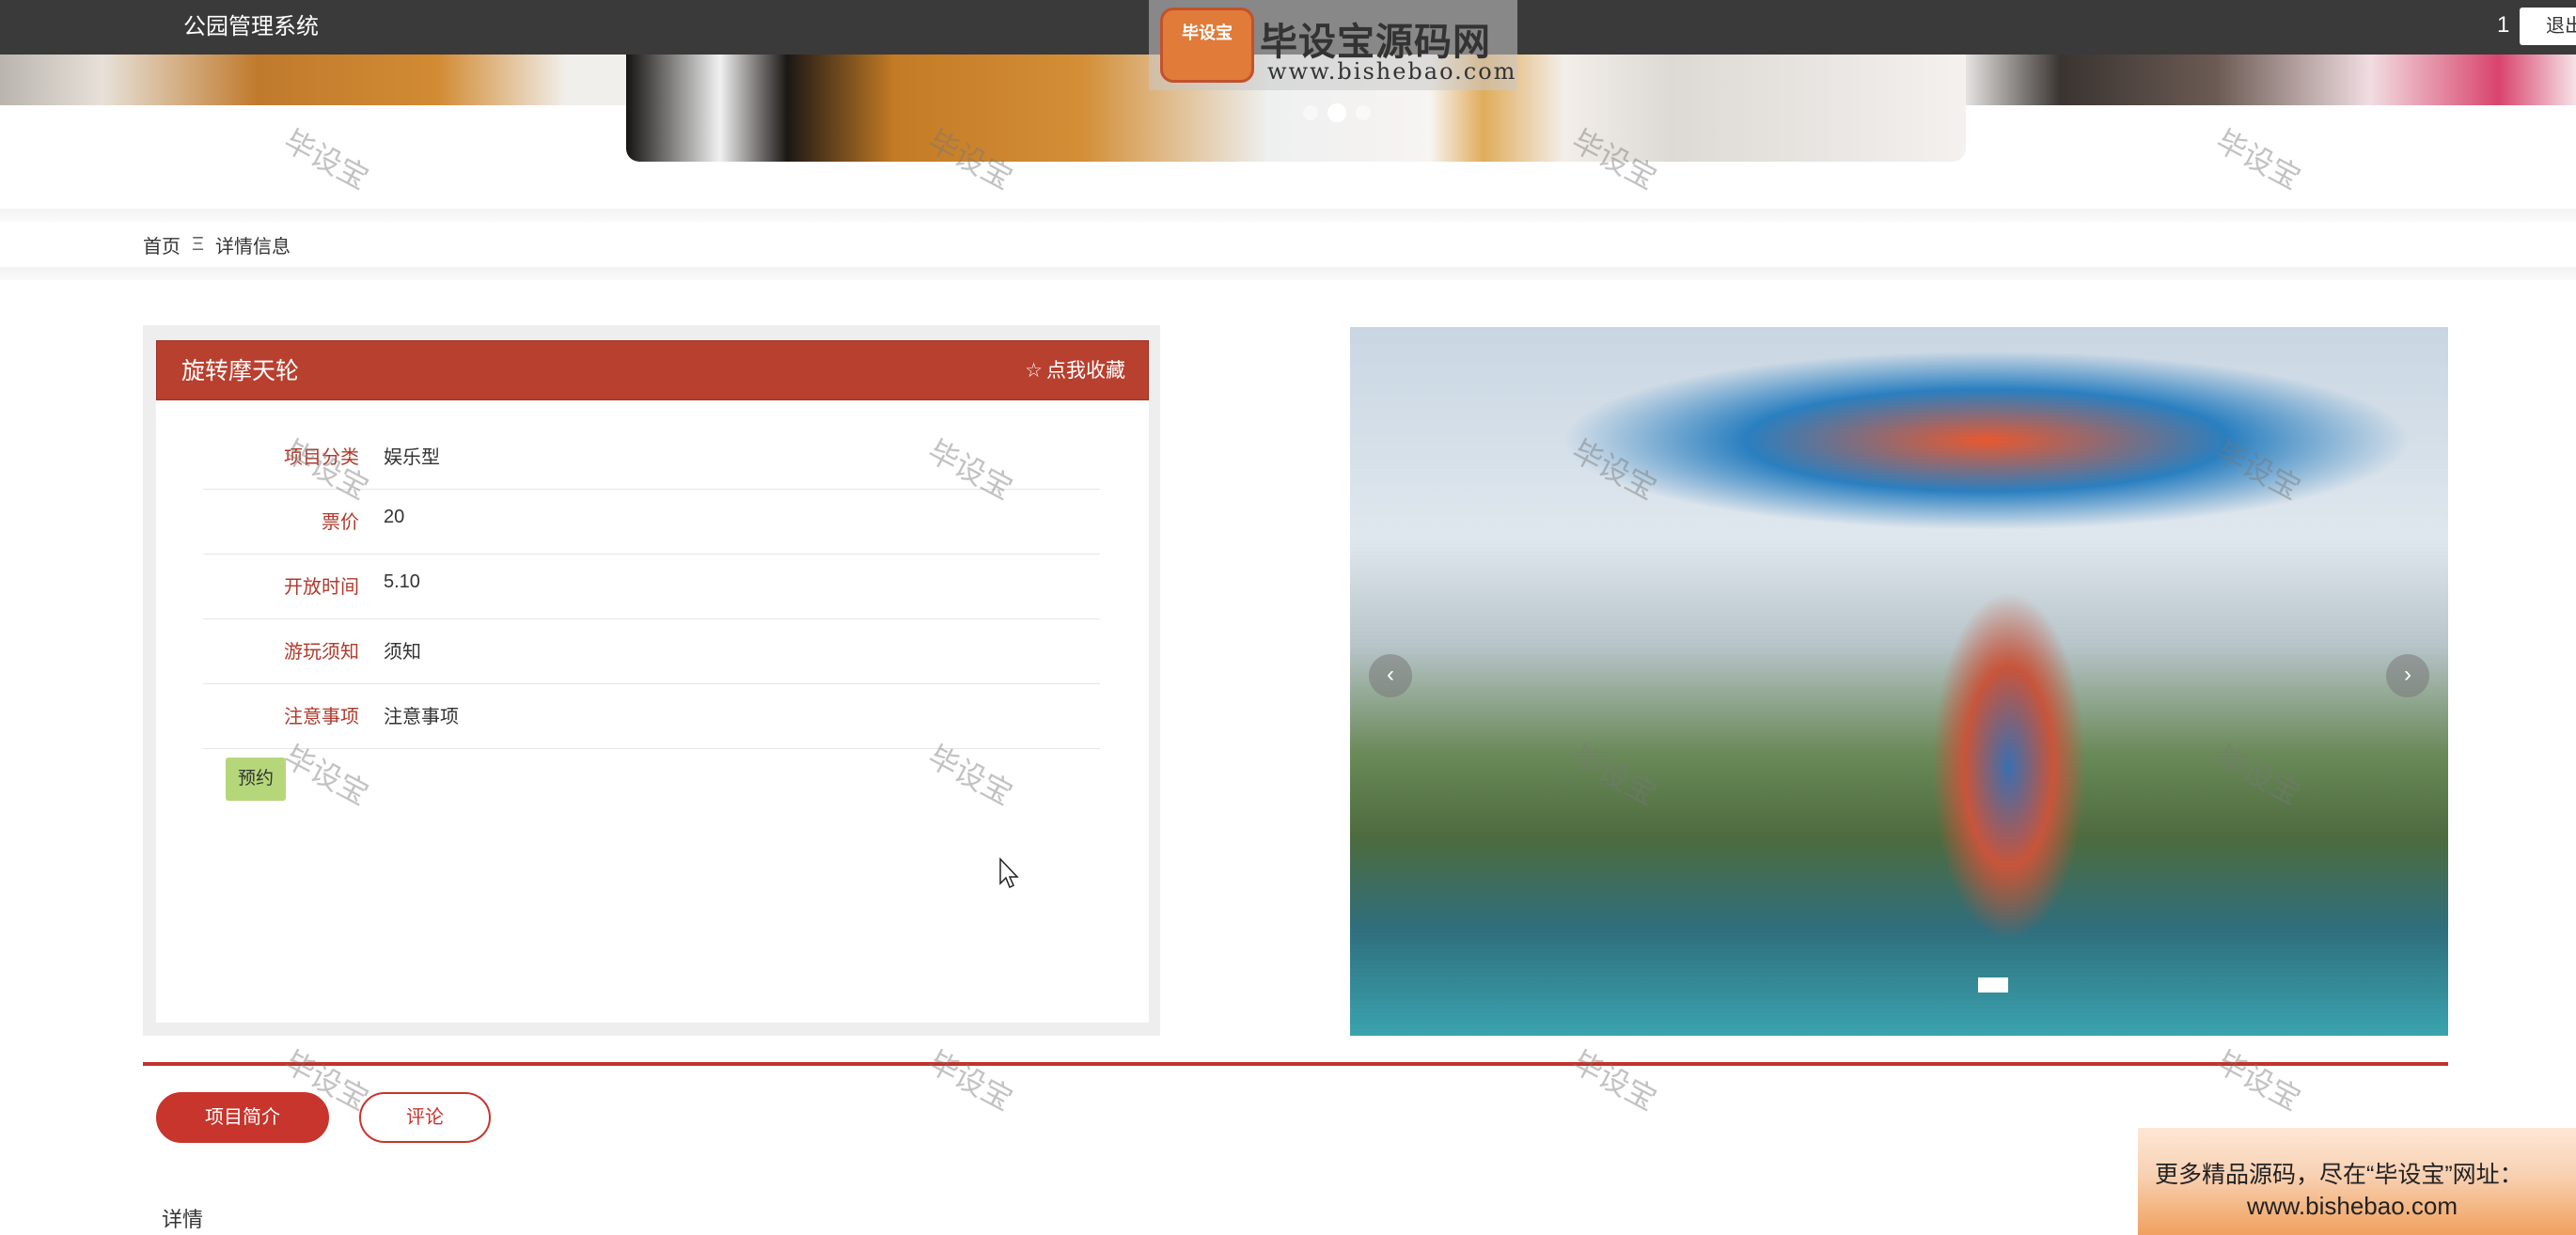 This screenshot has height=1235, width=2576. I want to click on banner-dot-active, so click(1336, 112).